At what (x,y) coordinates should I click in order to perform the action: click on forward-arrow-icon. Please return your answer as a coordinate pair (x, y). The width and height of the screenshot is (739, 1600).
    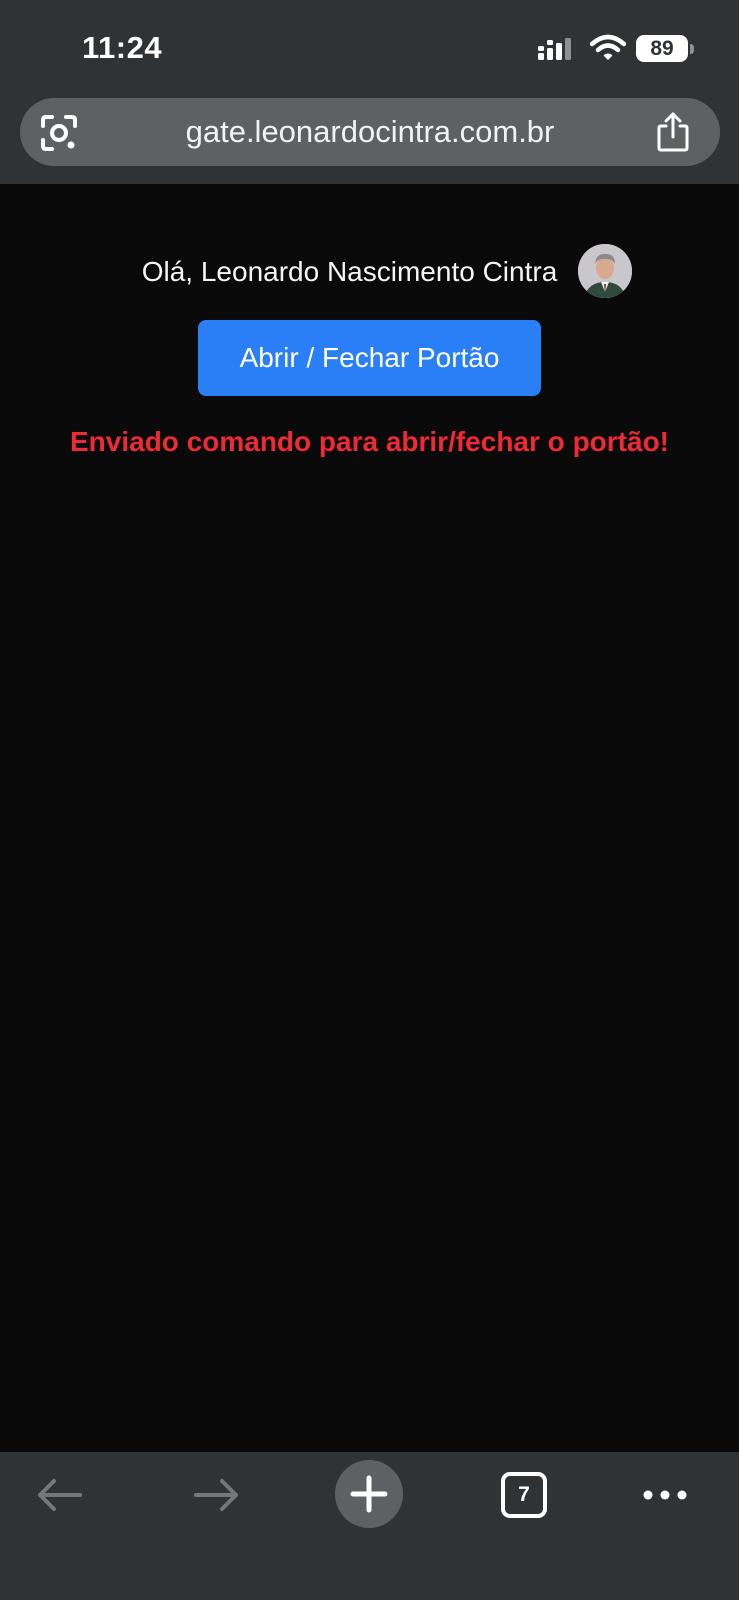
    Looking at the image, I should click on (215, 1495).